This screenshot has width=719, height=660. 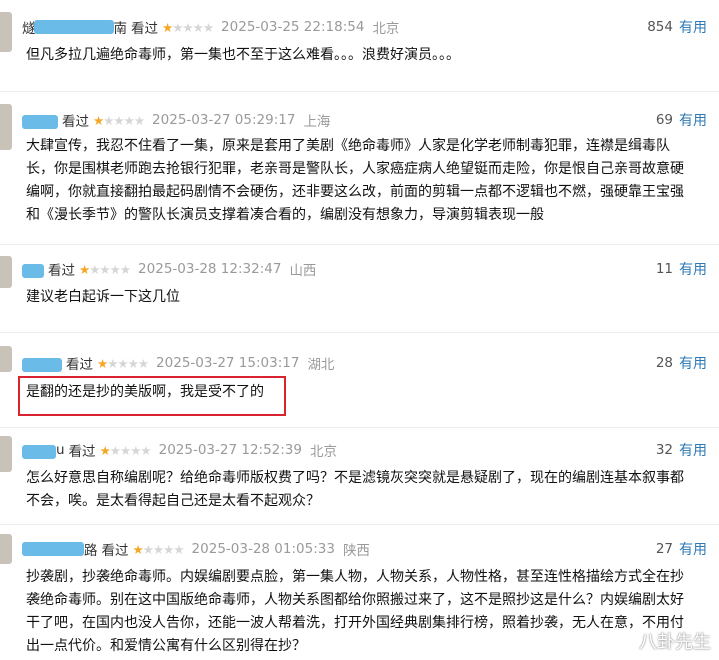 What do you see at coordinates (321, 365) in the screenshot?
I see `comment-location: 湖北` at bounding box center [321, 365].